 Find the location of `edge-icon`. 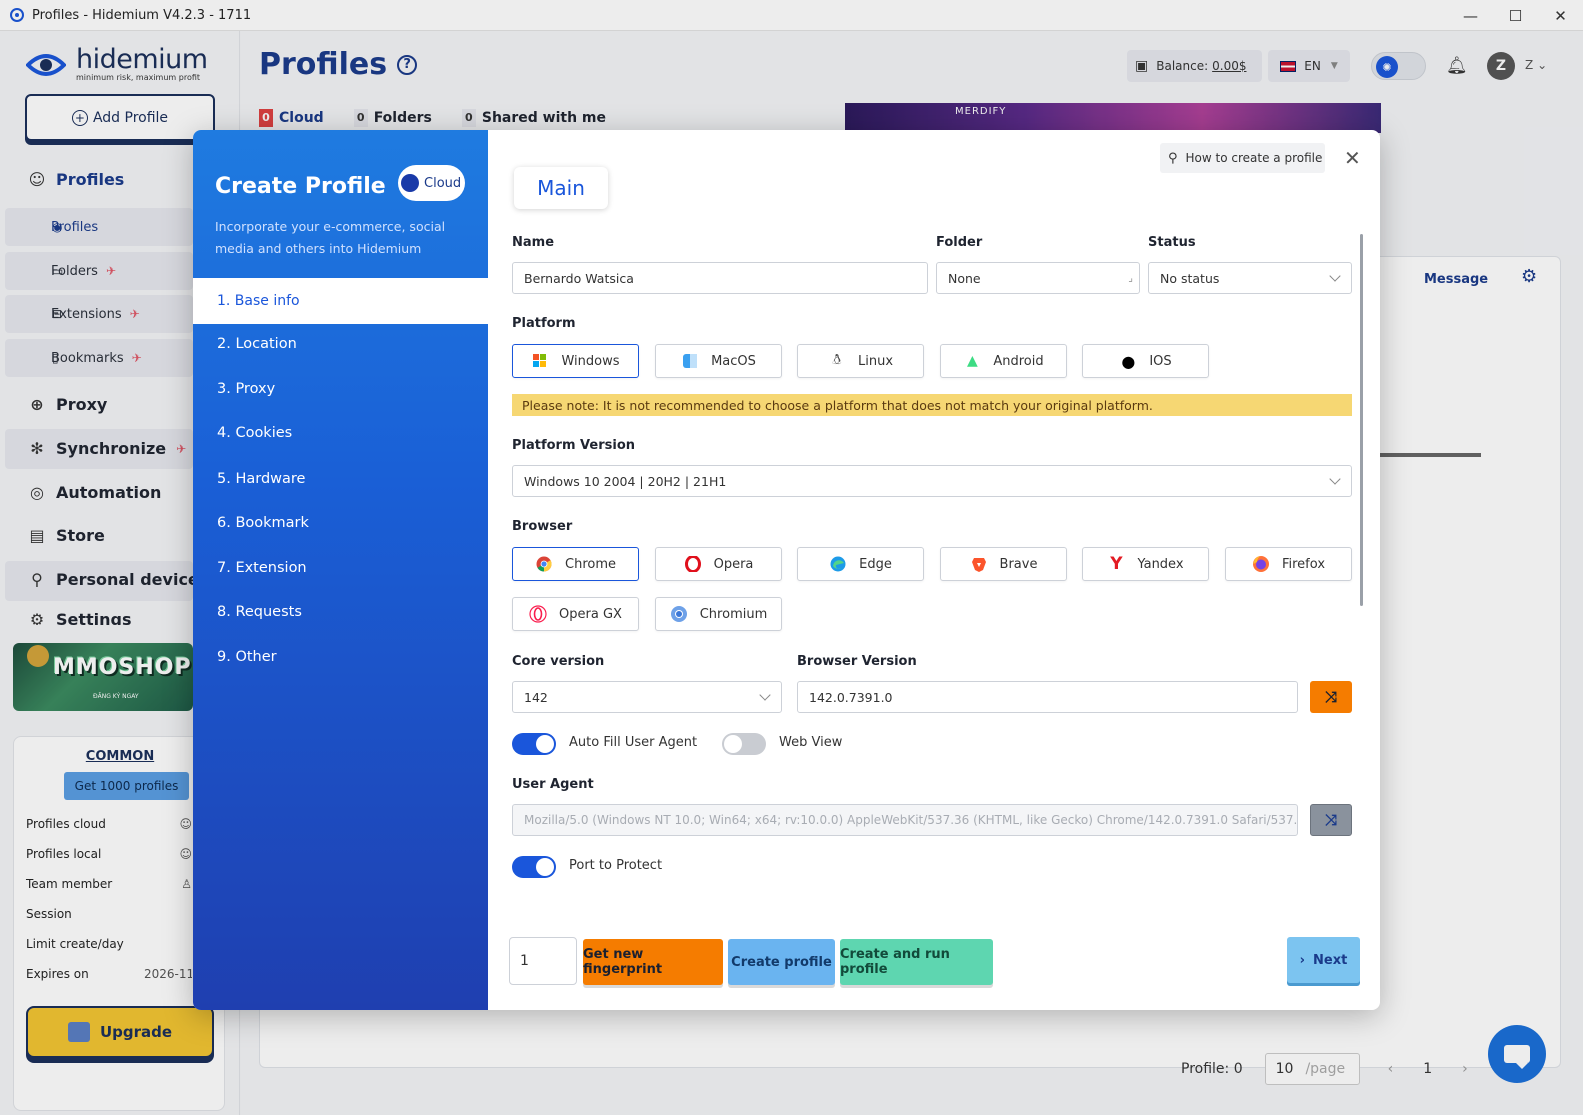

edge-icon is located at coordinates (838, 564).